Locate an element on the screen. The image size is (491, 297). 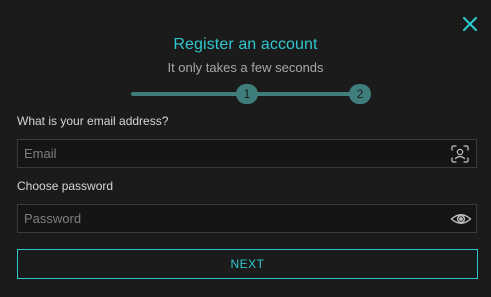
email-label: What is your email address? is located at coordinates (93, 121).